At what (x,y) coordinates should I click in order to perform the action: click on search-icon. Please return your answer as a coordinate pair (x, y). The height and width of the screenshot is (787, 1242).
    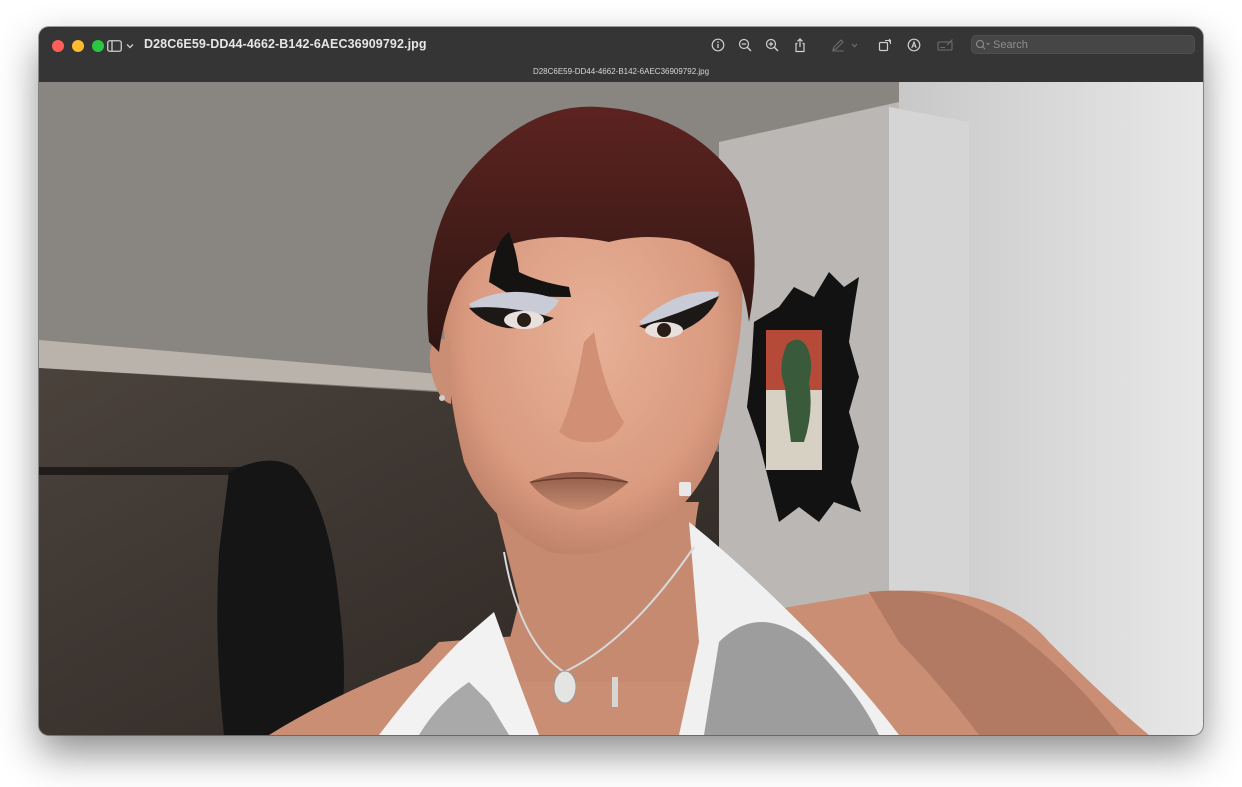
    Looking at the image, I should click on (982, 44).